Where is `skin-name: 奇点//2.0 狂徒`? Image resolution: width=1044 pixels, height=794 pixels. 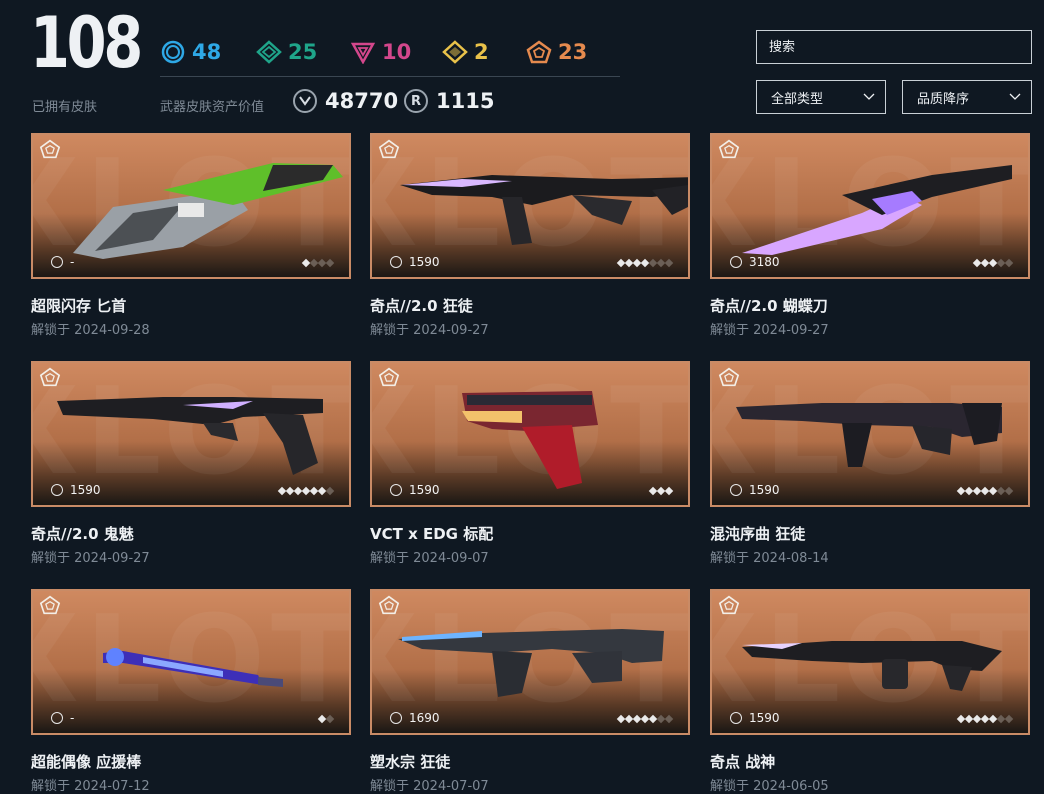 skin-name: 奇点//2.0 狂徒 is located at coordinates (421, 306).